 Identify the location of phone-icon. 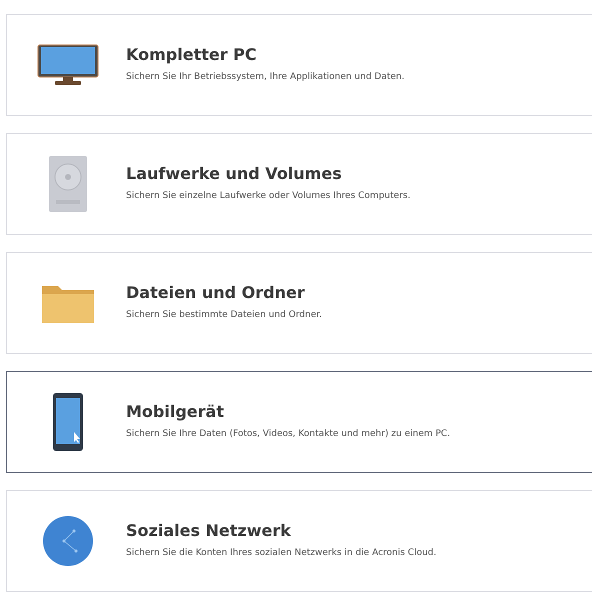
(68, 422).